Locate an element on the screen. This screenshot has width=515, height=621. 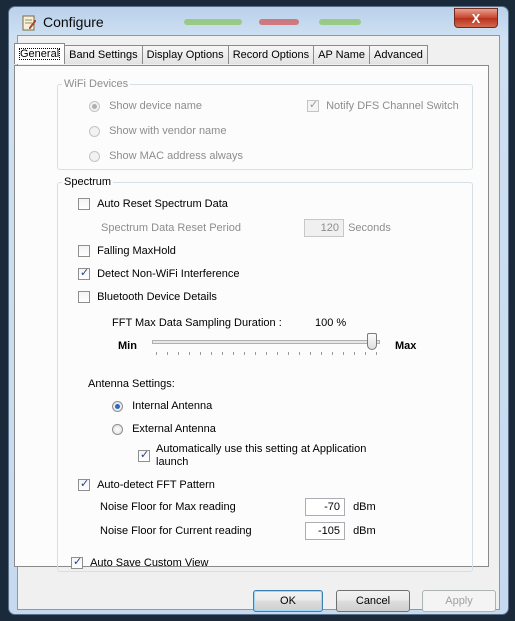
notify-dfs-label: Notify DFS Channel Switch is located at coordinates (392, 106).